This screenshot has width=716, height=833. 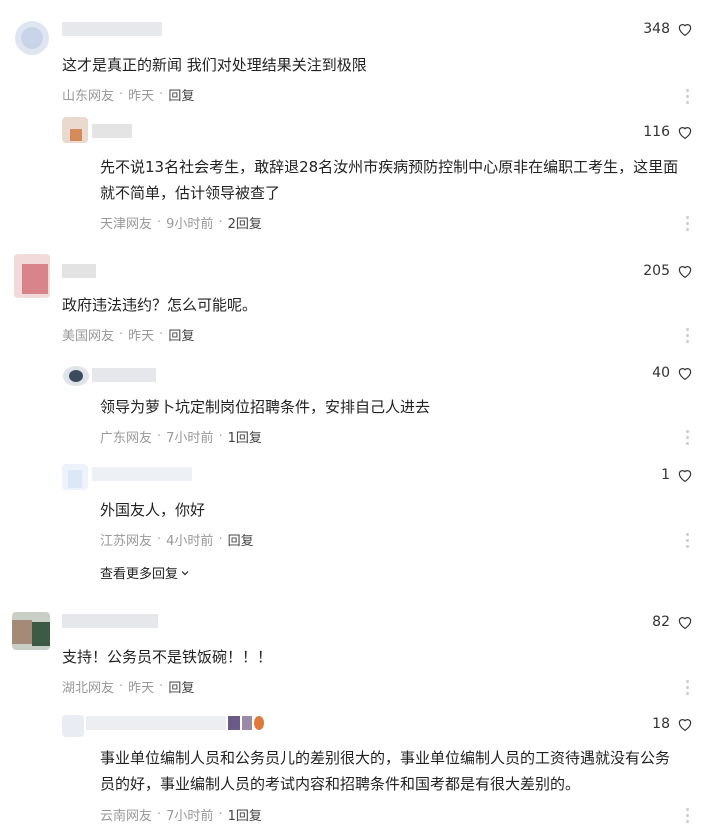 I want to click on comment-meta: 湖北网友 · 昨天 · 回复, so click(x=128, y=686).